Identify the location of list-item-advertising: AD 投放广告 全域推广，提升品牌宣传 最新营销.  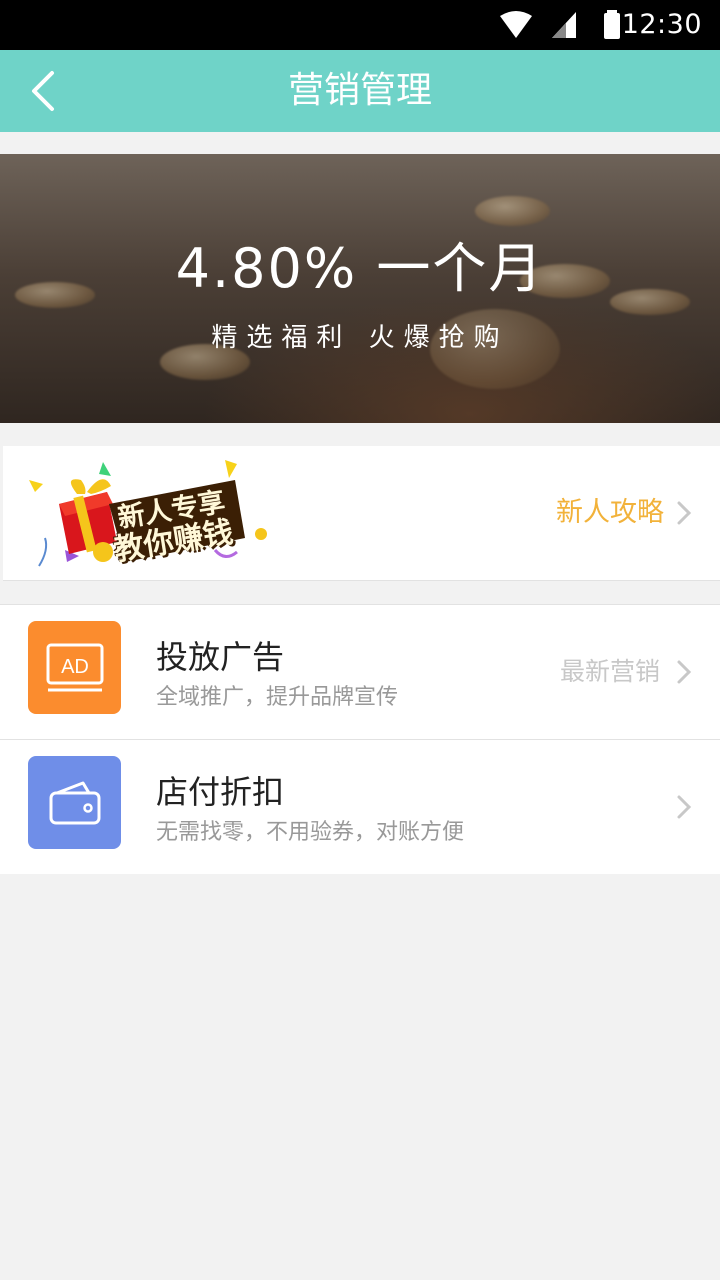
(360, 672).